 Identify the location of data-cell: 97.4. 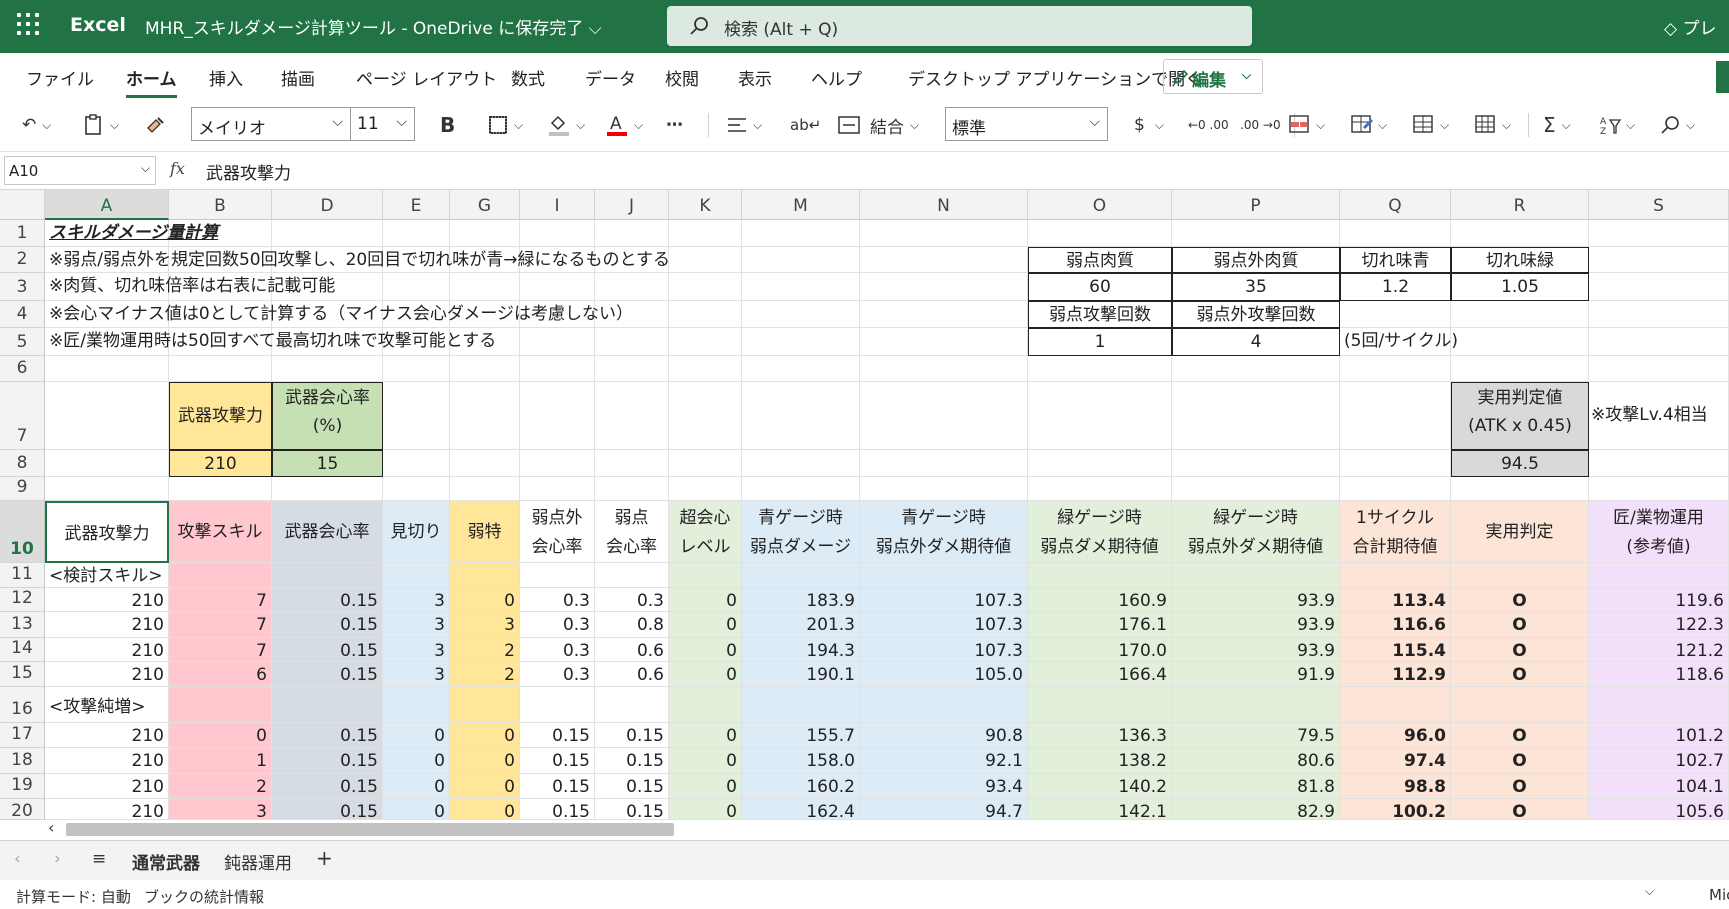
(1395, 761).